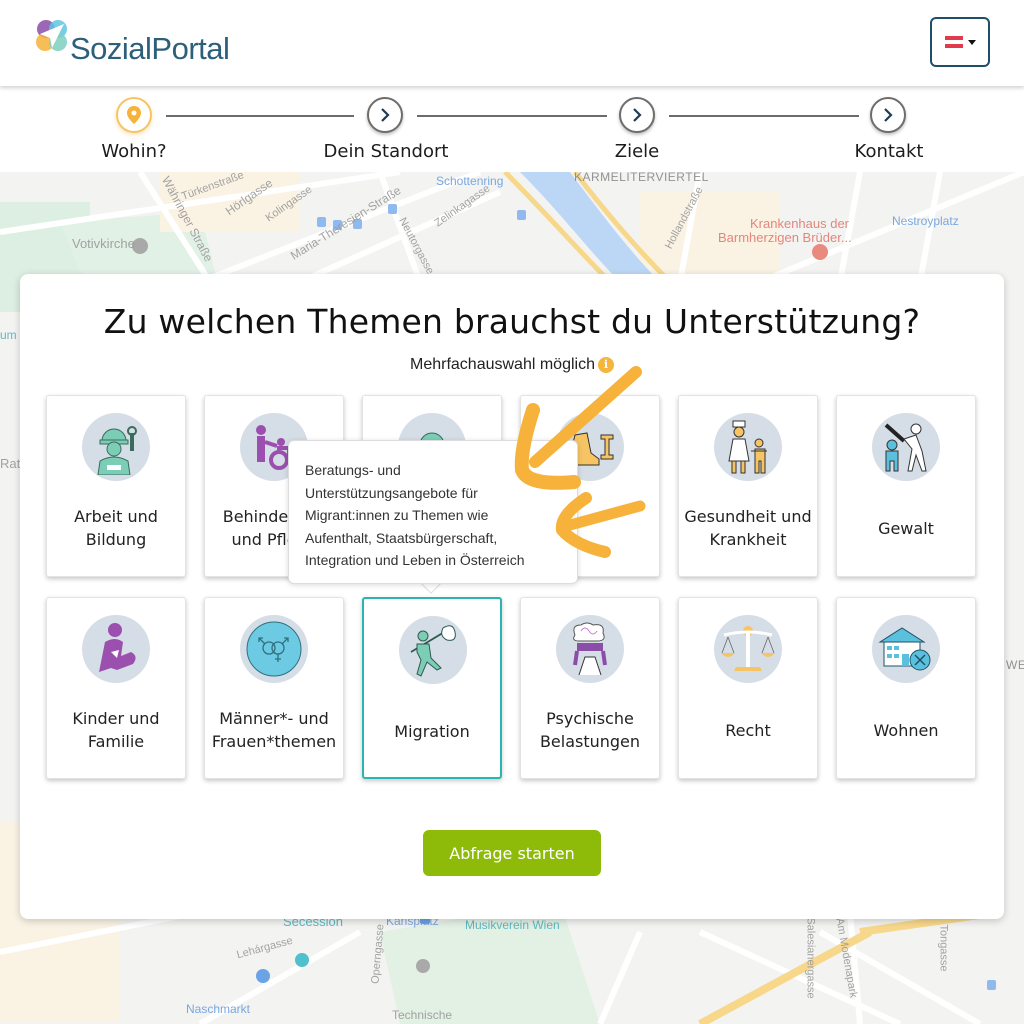  Describe the element at coordinates (116, 486) in the screenshot. I see `topic-card-arbeit-bildung: Arbeit und Bildung` at that location.